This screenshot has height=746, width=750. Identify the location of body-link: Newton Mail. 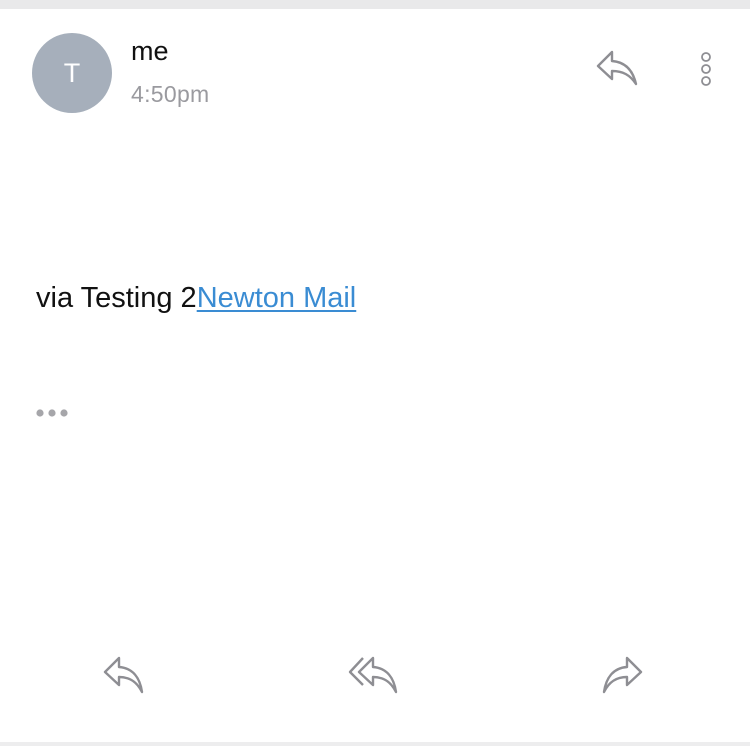
(277, 298).